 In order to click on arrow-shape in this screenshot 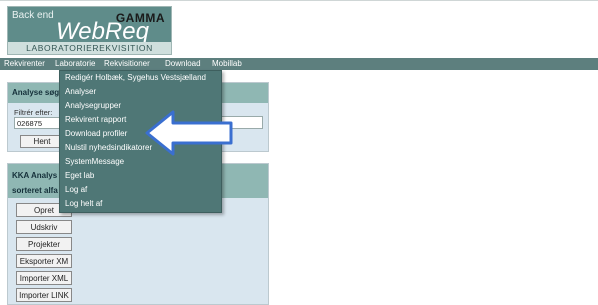, I will do `click(189, 133)`.